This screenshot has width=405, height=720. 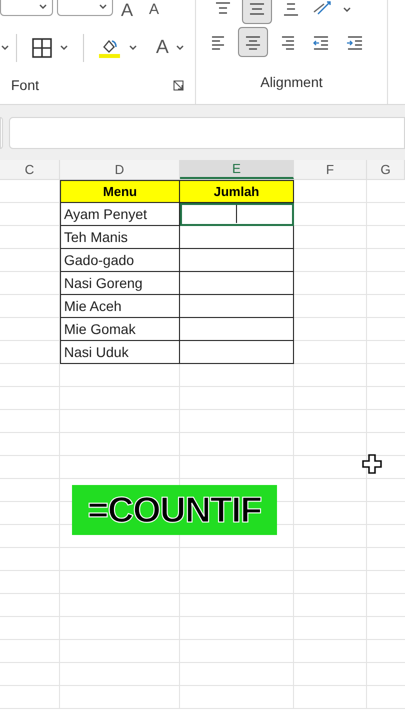 I want to click on font-color-button: A, so click(x=162, y=48).